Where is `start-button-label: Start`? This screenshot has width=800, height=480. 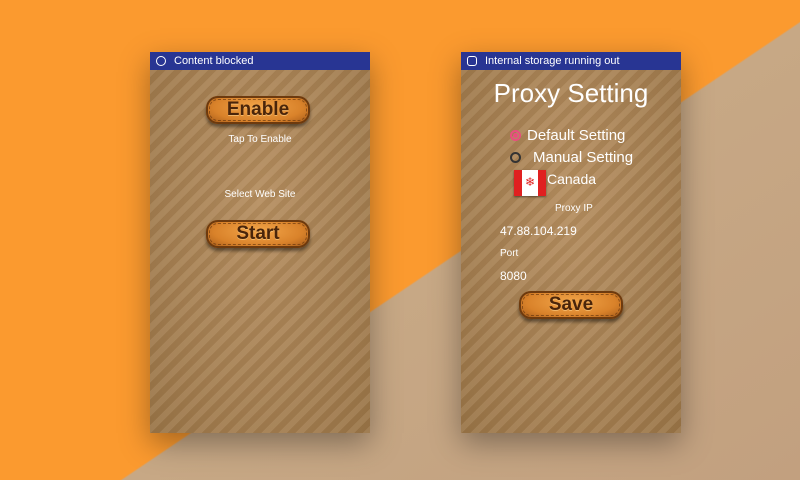
start-button-label: Start is located at coordinates (258, 233).